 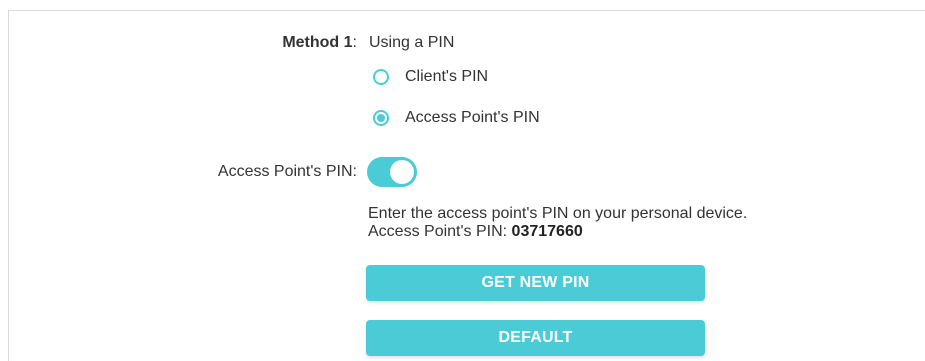 I want to click on pin-value: 03717660, so click(x=547, y=231).